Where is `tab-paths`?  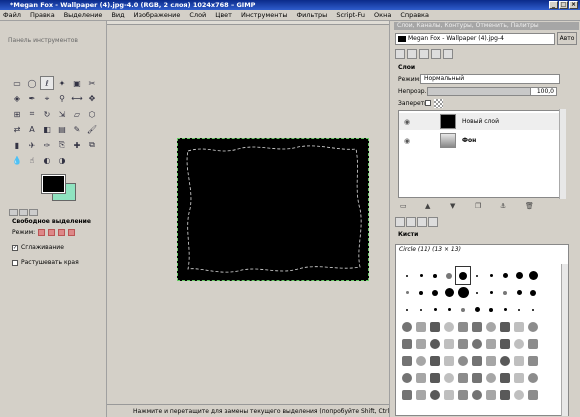 tab-paths is located at coordinates (424, 54).